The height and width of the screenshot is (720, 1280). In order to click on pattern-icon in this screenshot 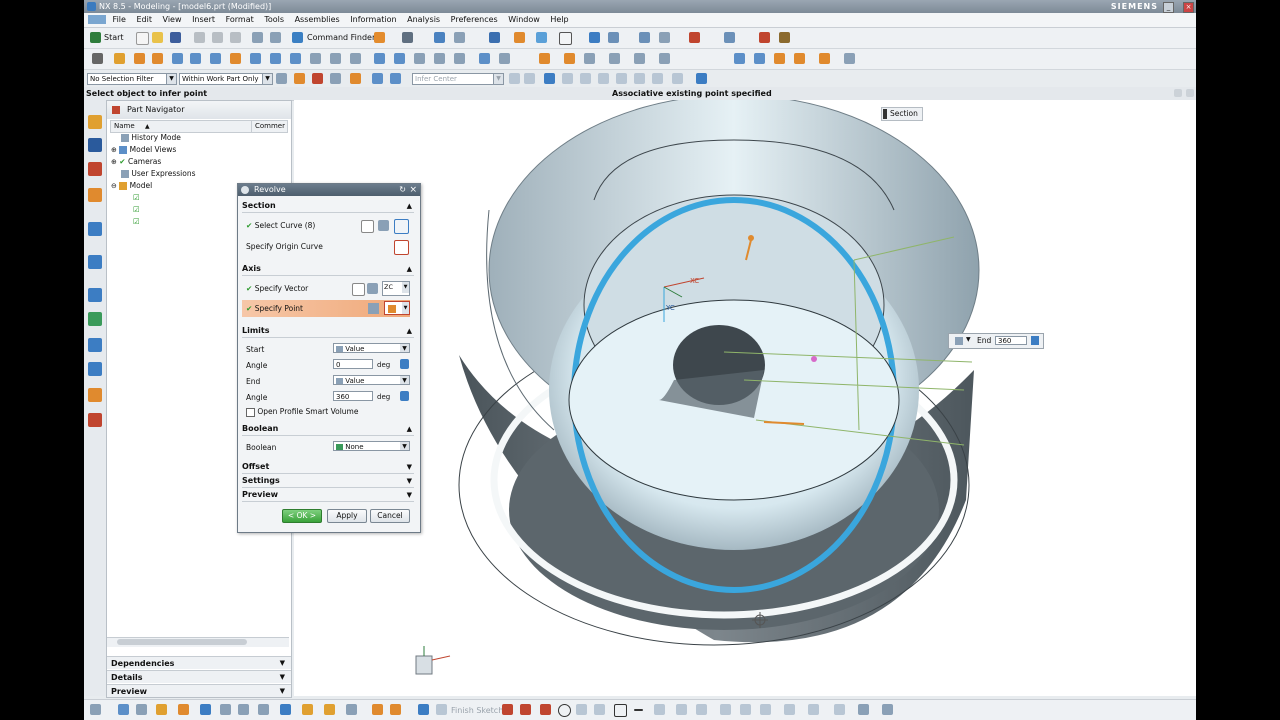, I will do `click(379, 58)`.